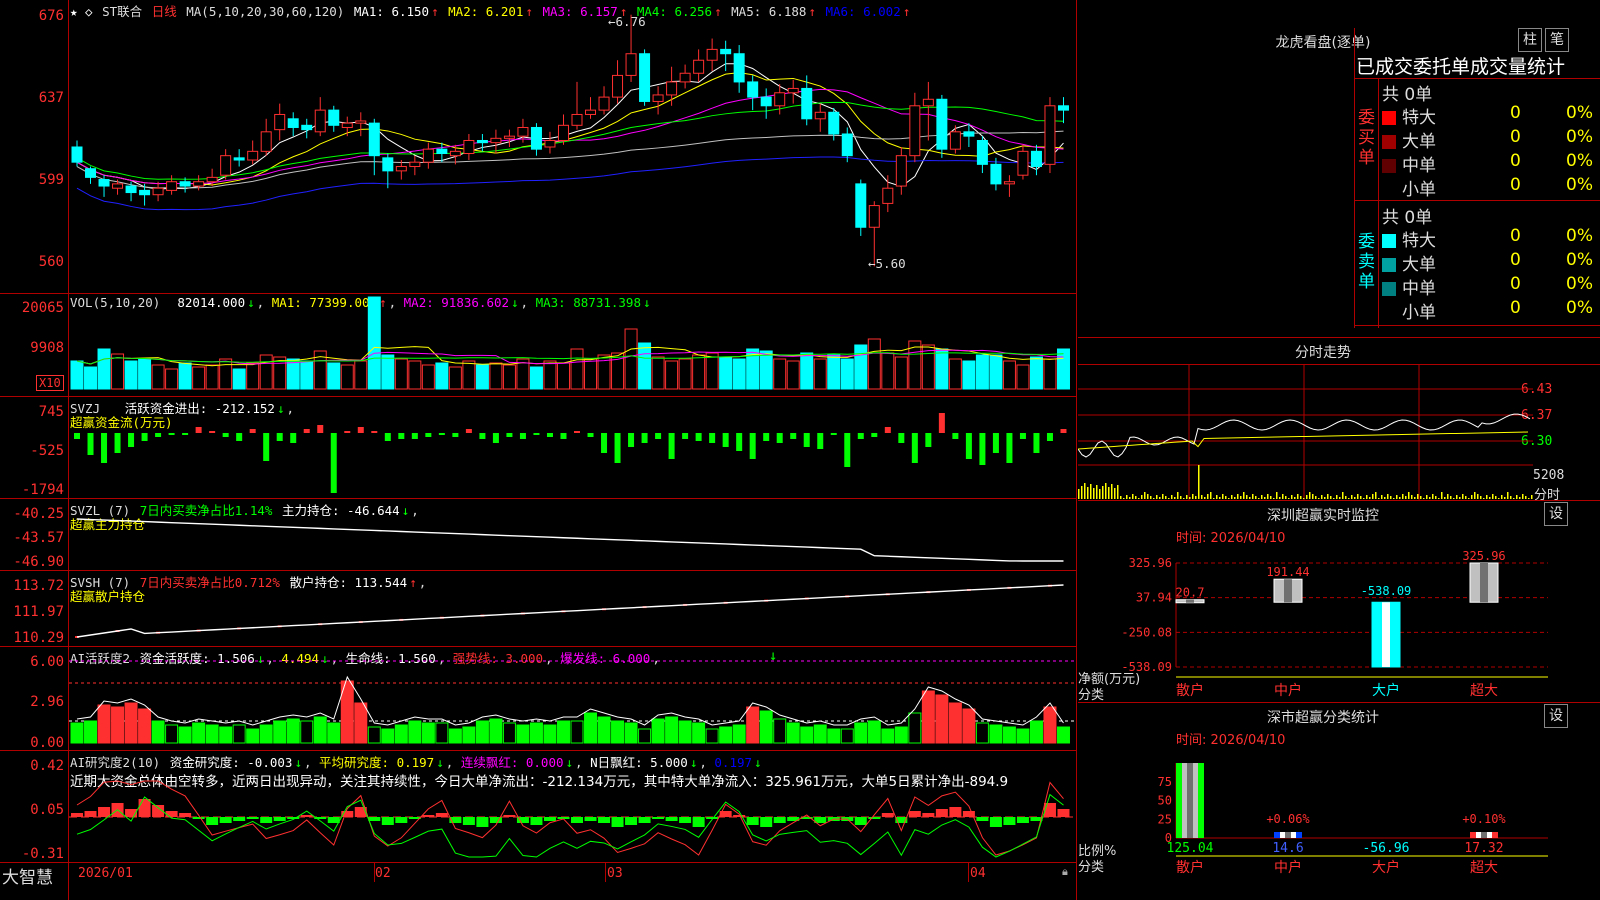  What do you see at coordinates (615, 873) in the screenshot?
I see `x-axis-label-3: 03` at bounding box center [615, 873].